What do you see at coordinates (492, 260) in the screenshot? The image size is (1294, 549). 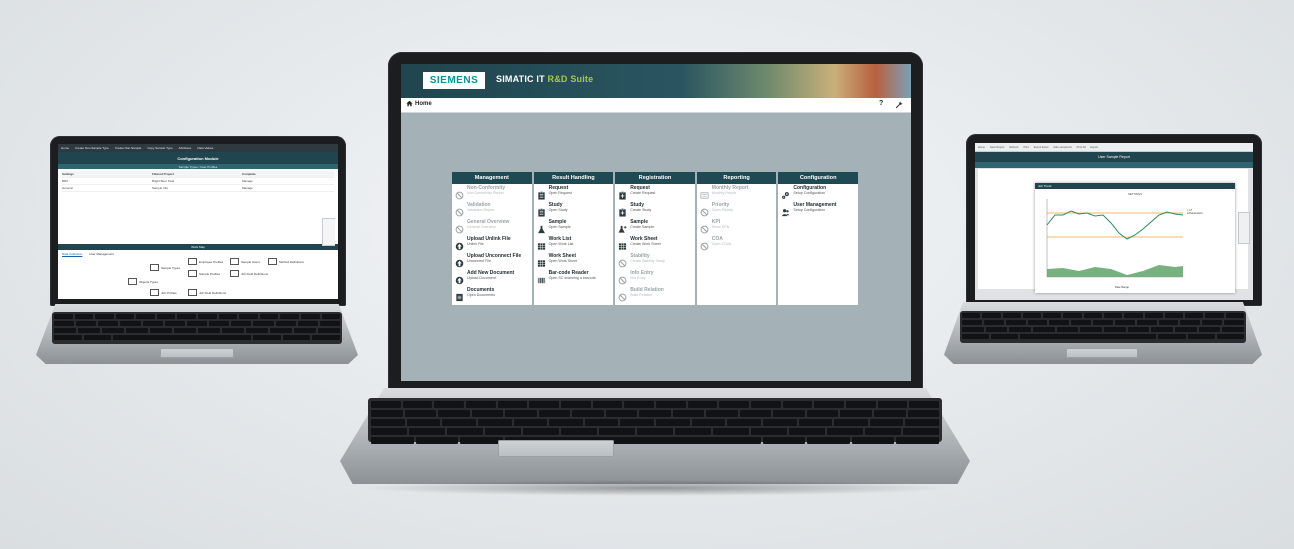 I see `menu-item: Upload Unconnect File Unconnect File` at bounding box center [492, 260].